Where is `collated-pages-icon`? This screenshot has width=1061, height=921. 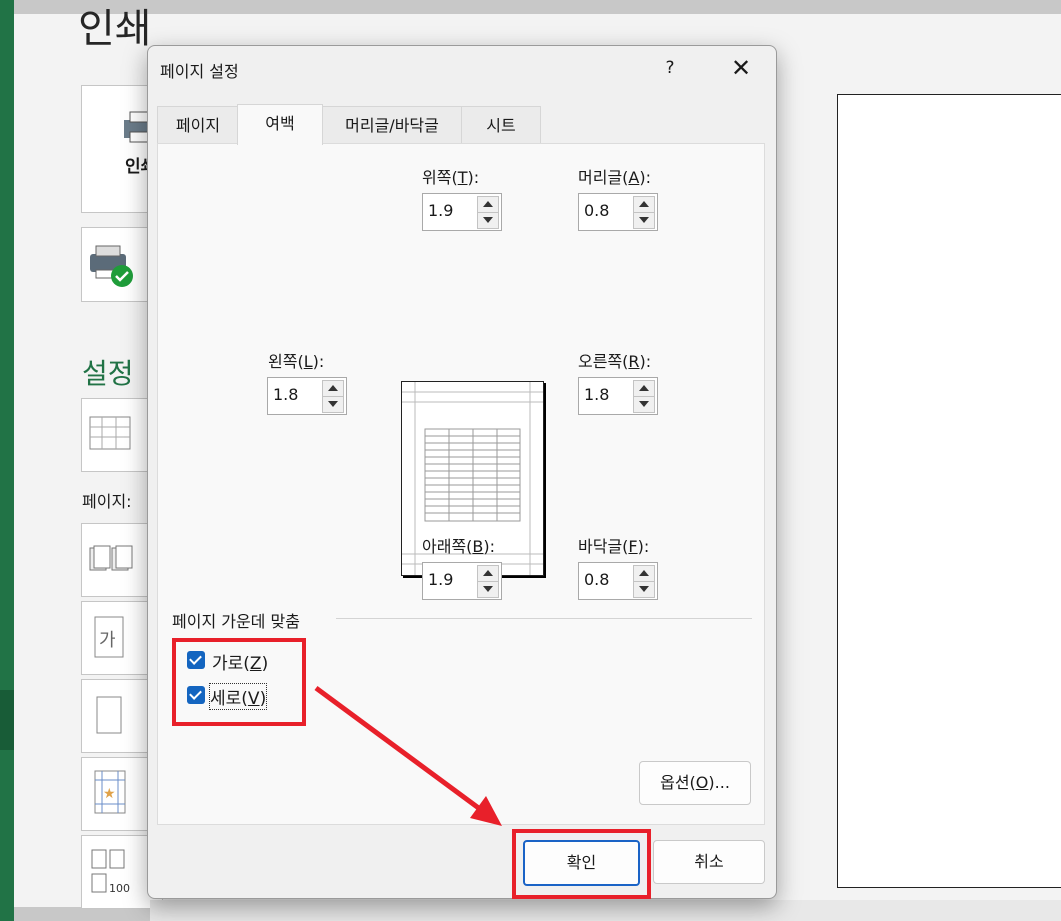 collated-pages-icon is located at coordinates (111, 558).